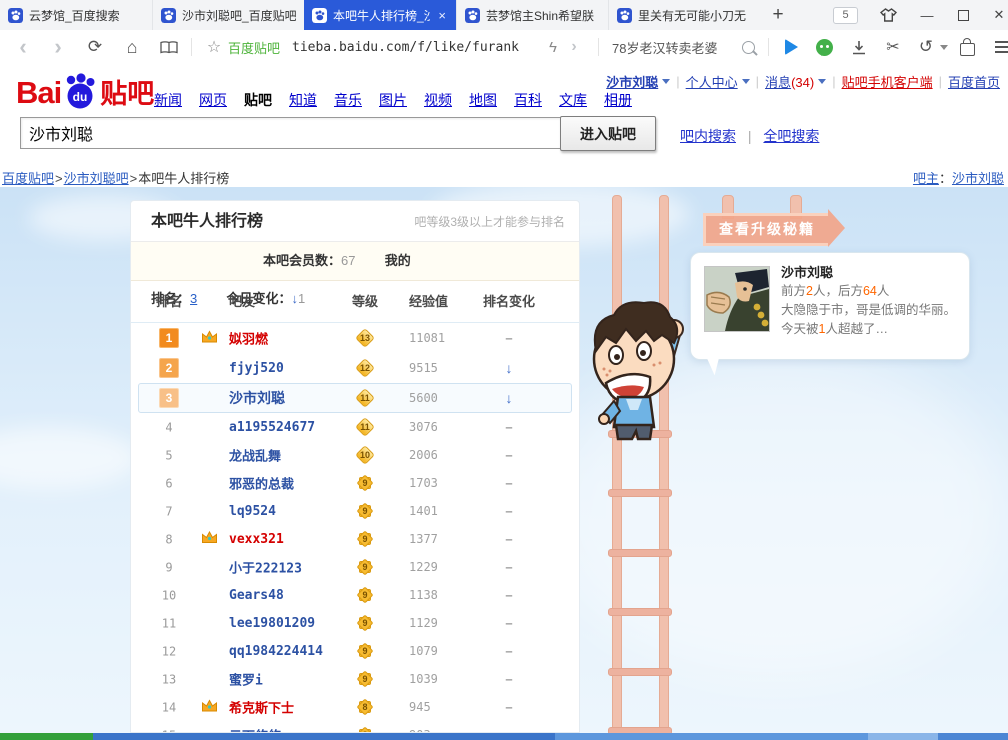 This screenshot has height=740, width=1008. Describe the element at coordinates (169, 427) in the screenshot. I see `rank-cell: 4` at that location.